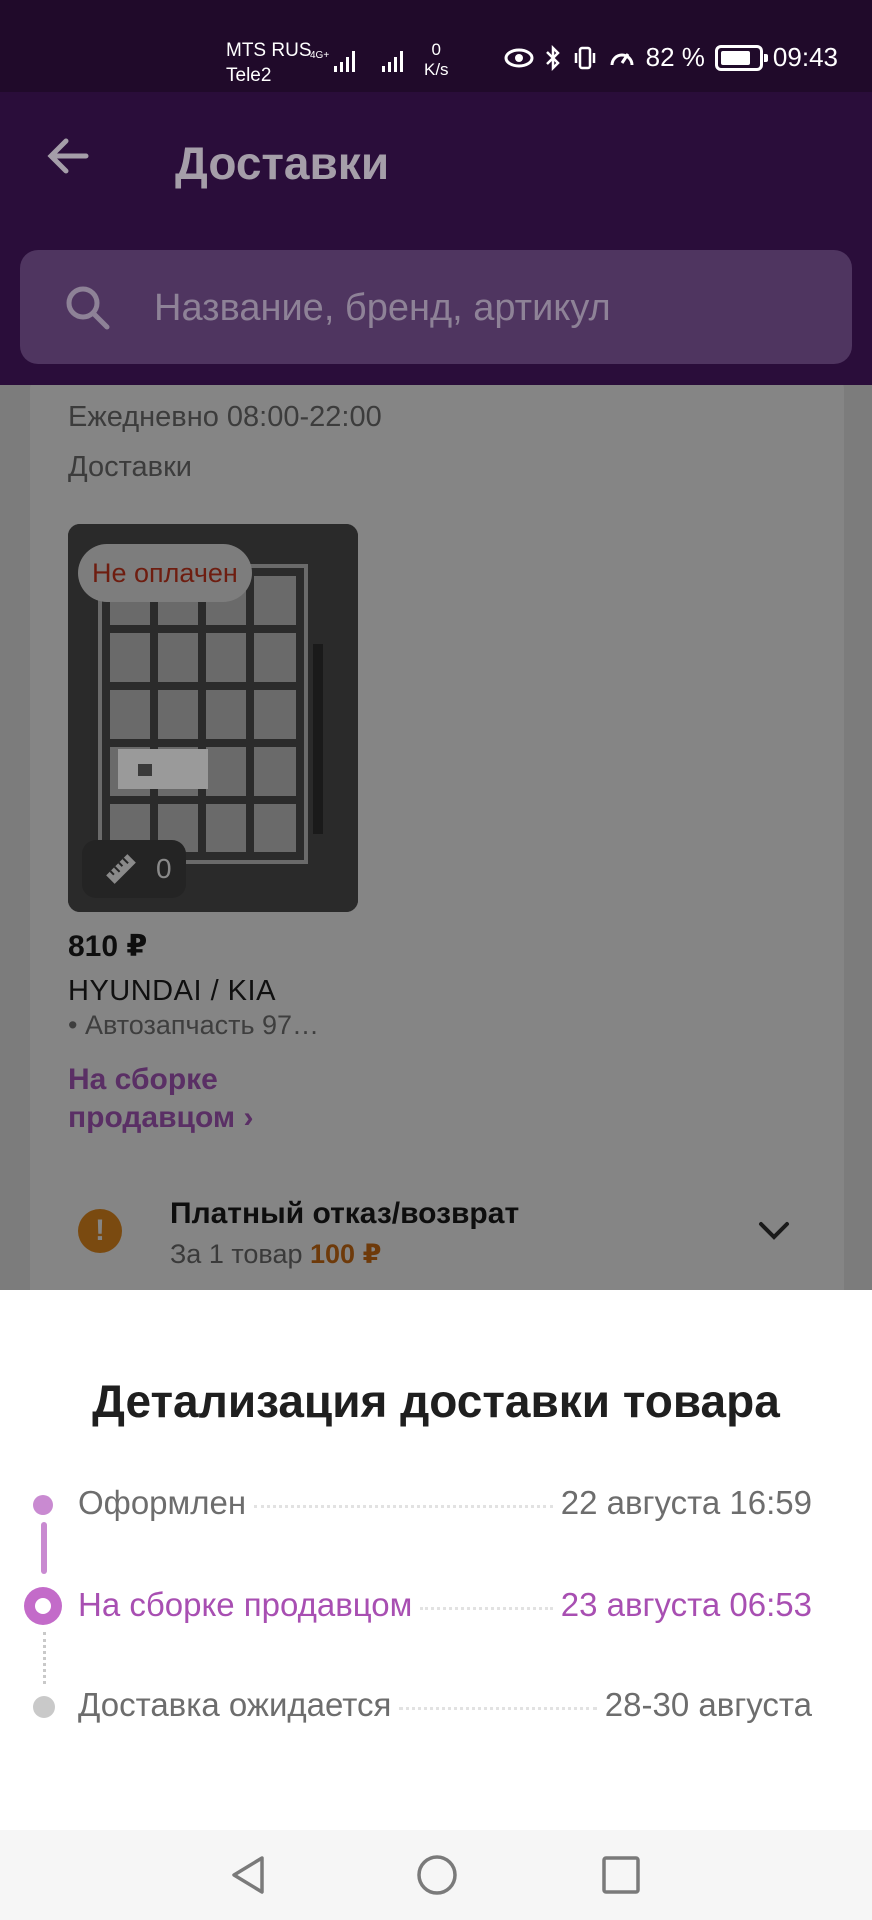 This screenshot has height=1920, width=872. Describe the element at coordinates (249, 75) in the screenshot. I see `carrier-2: Tele2` at that location.